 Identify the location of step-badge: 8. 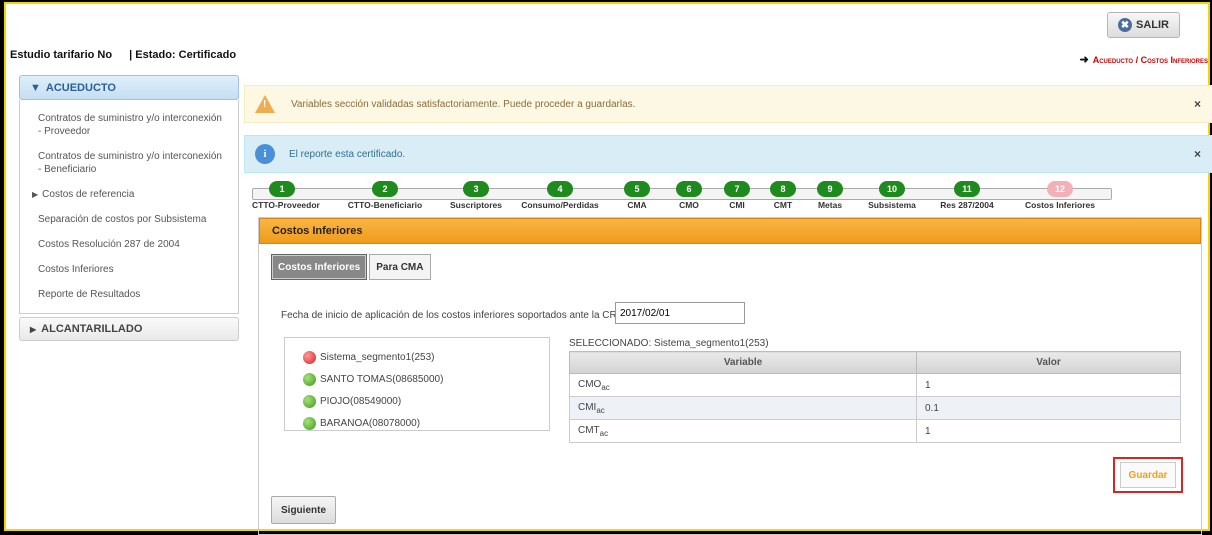
(783, 189).